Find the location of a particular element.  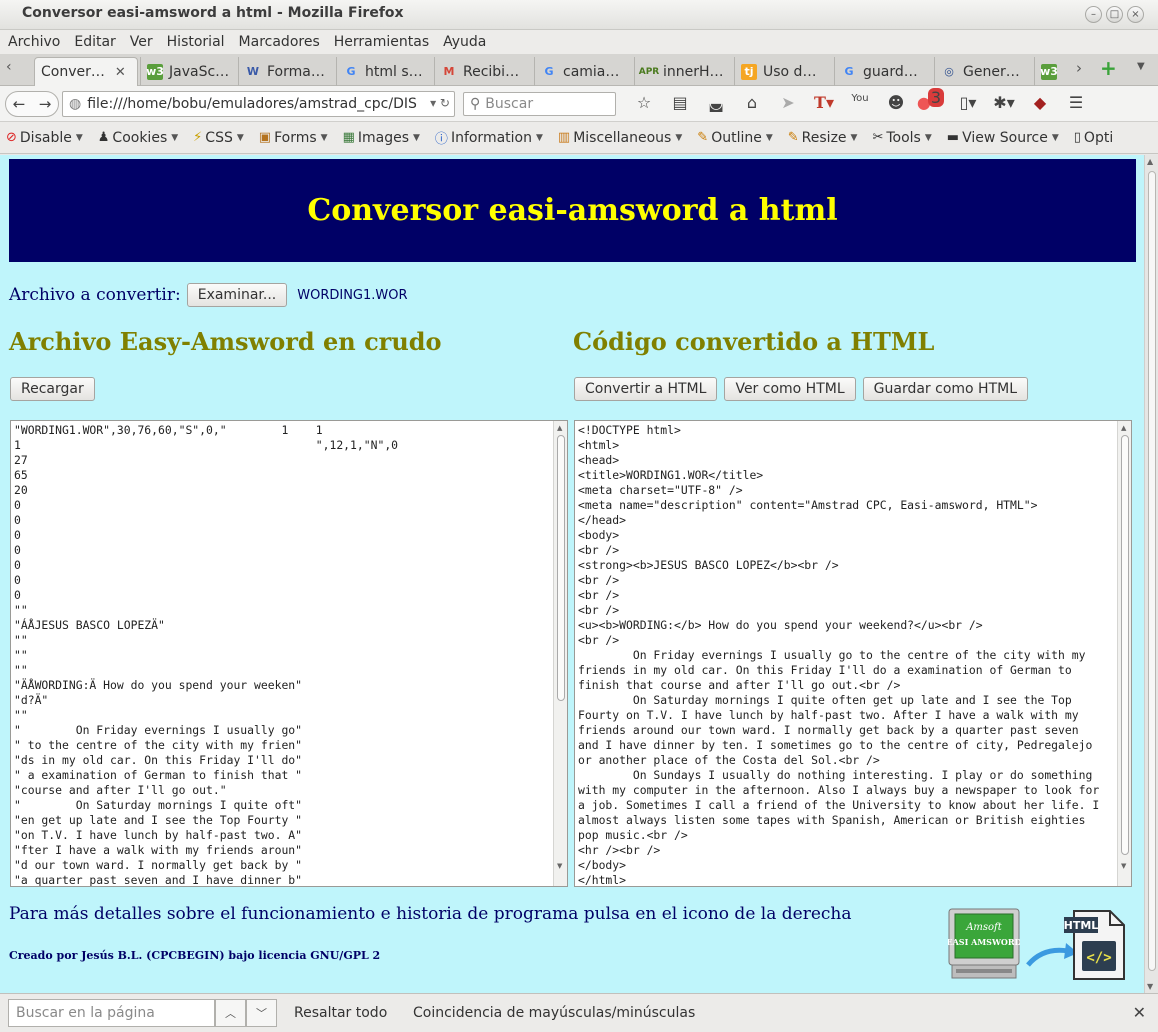

reload-button: Recargar is located at coordinates (52, 389).